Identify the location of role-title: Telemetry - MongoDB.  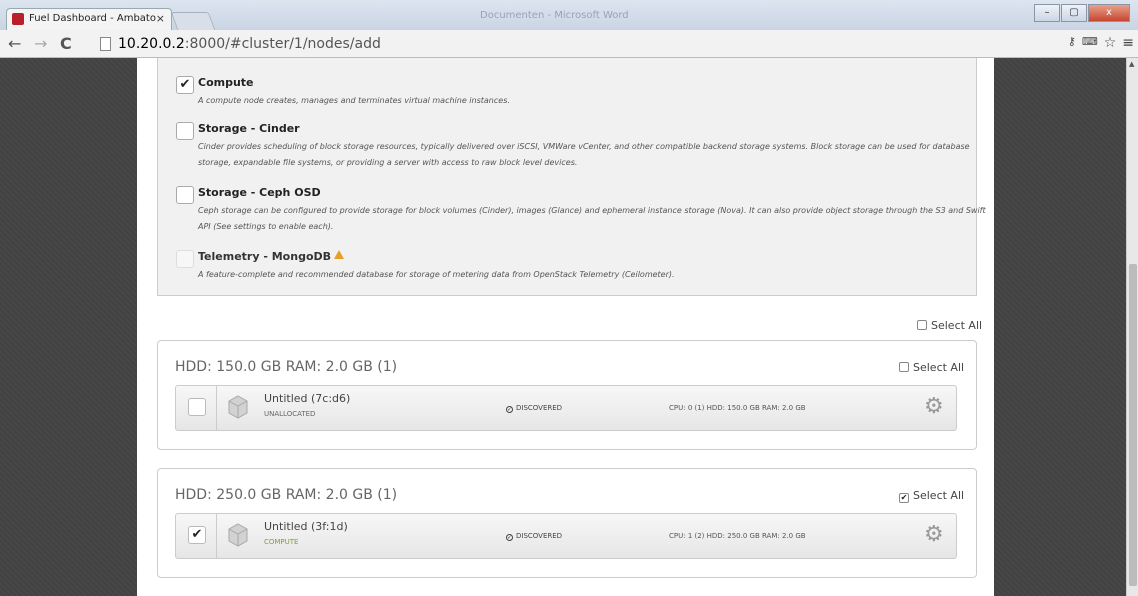
(271, 256).